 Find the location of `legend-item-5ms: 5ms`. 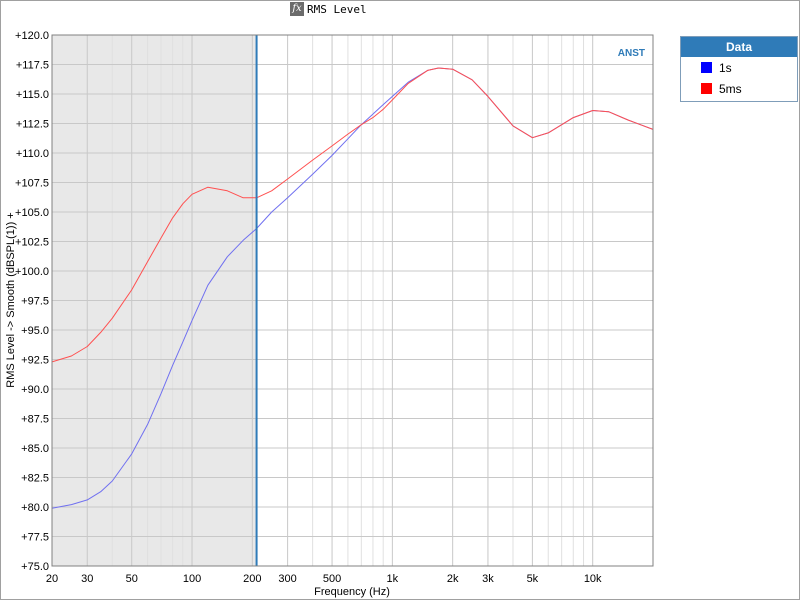

legend-item-5ms: 5ms is located at coordinates (739, 88).